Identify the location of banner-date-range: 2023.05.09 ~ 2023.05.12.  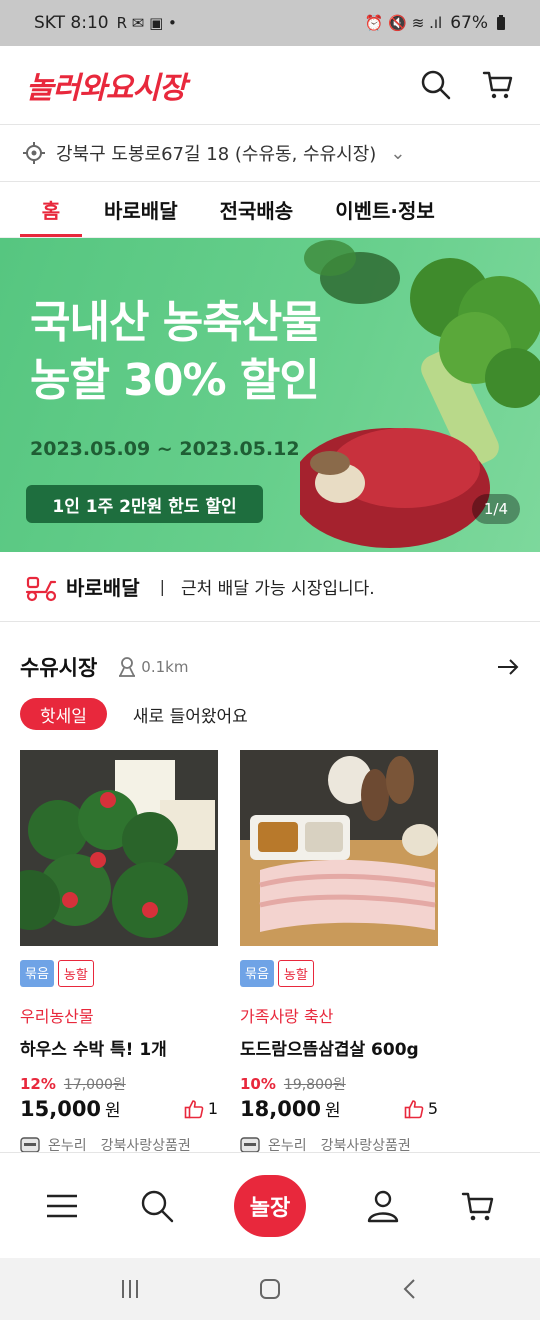
(165, 449).